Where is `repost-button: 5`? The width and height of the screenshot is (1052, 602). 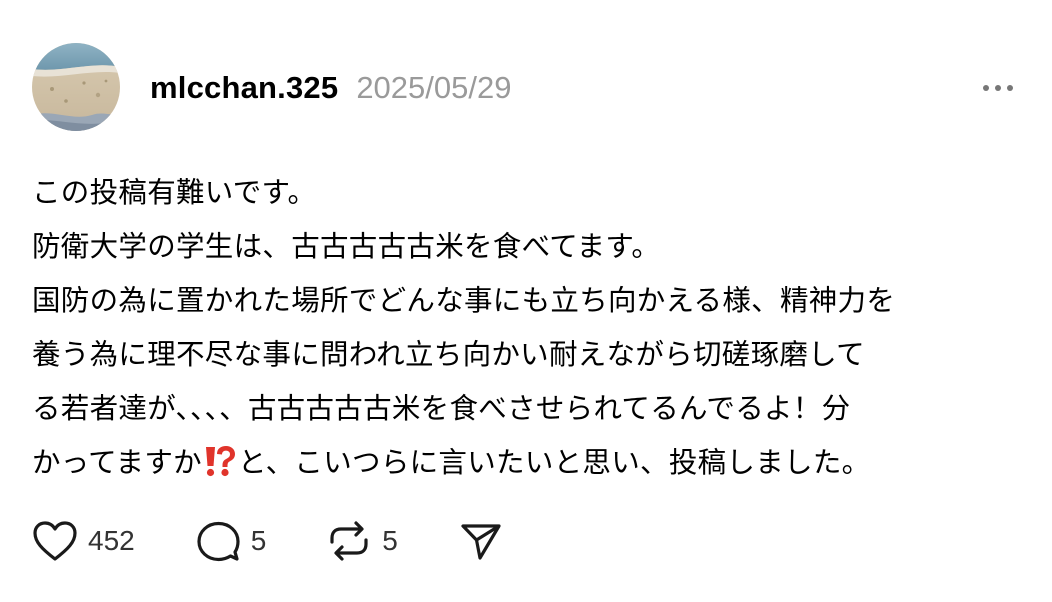
repost-button: 5 is located at coordinates (362, 541).